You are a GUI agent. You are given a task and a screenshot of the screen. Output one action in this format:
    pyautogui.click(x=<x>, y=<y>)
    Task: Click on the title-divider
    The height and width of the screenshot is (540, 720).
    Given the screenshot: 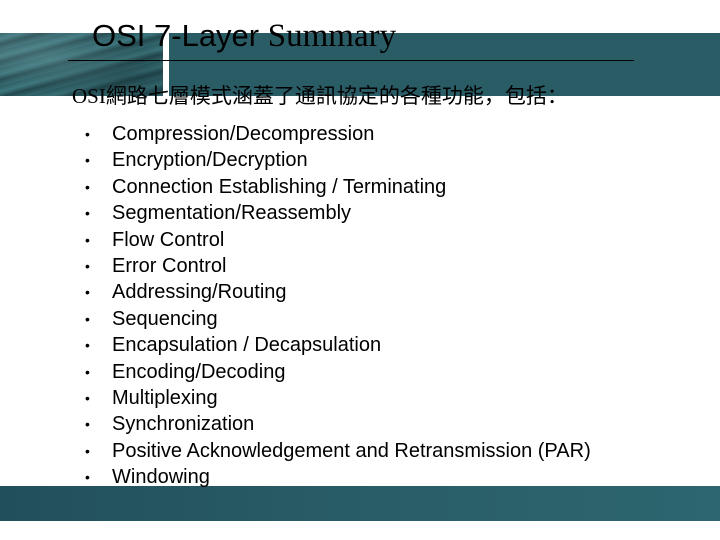 What is the action you would take?
    pyautogui.click(x=351, y=60)
    